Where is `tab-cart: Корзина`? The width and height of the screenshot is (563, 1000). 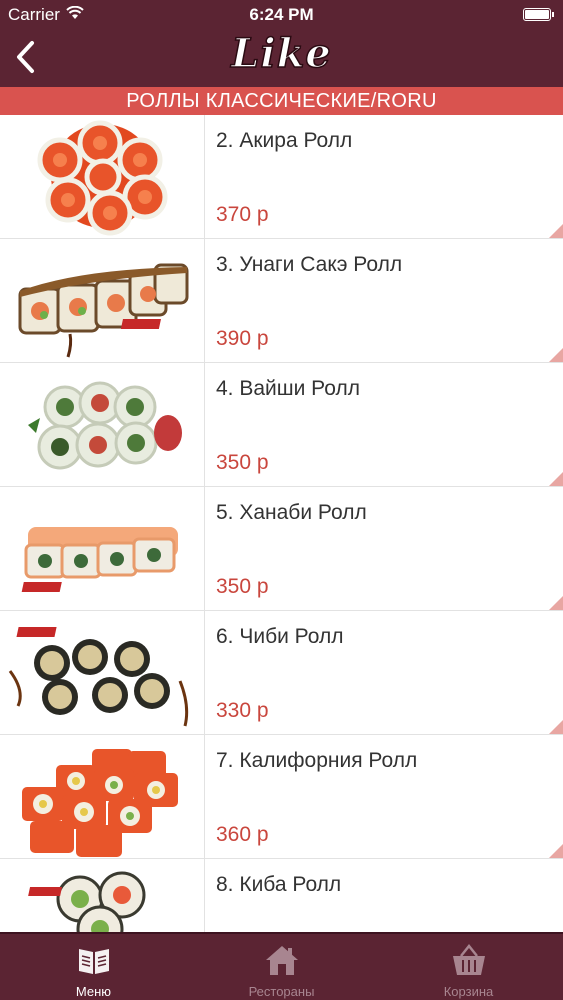
tab-cart: Корзина is located at coordinates (468, 967).